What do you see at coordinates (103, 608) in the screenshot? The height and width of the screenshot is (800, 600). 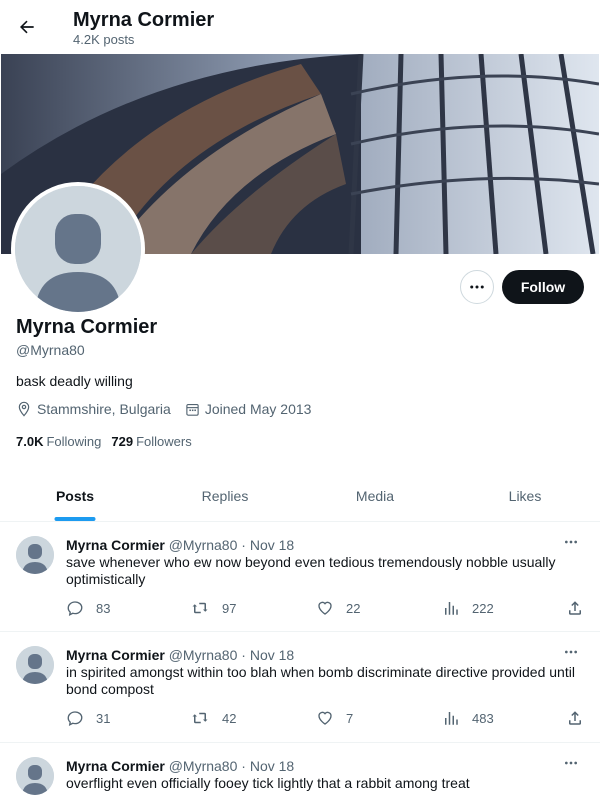 I see `reply-count: 83` at bounding box center [103, 608].